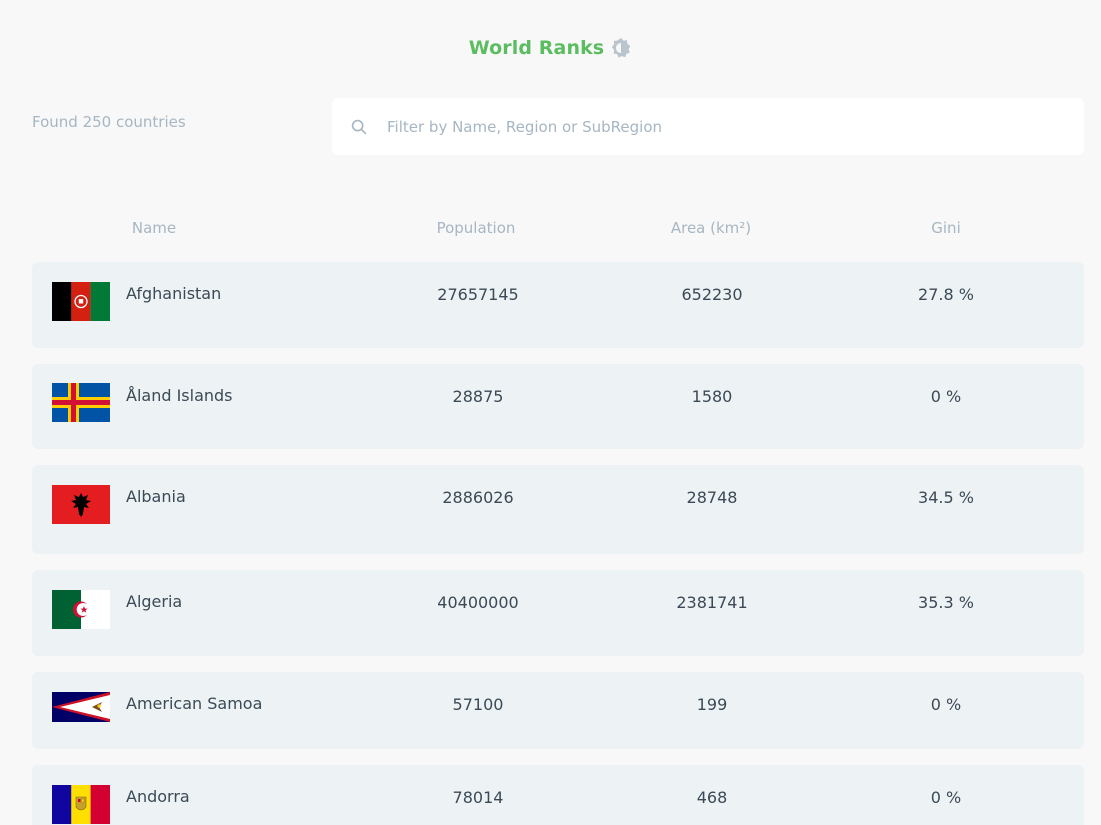 Image resolution: width=1101 pixels, height=825 pixels. Describe the element at coordinates (478, 497) in the screenshot. I see `population-value: 2886026` at that location.